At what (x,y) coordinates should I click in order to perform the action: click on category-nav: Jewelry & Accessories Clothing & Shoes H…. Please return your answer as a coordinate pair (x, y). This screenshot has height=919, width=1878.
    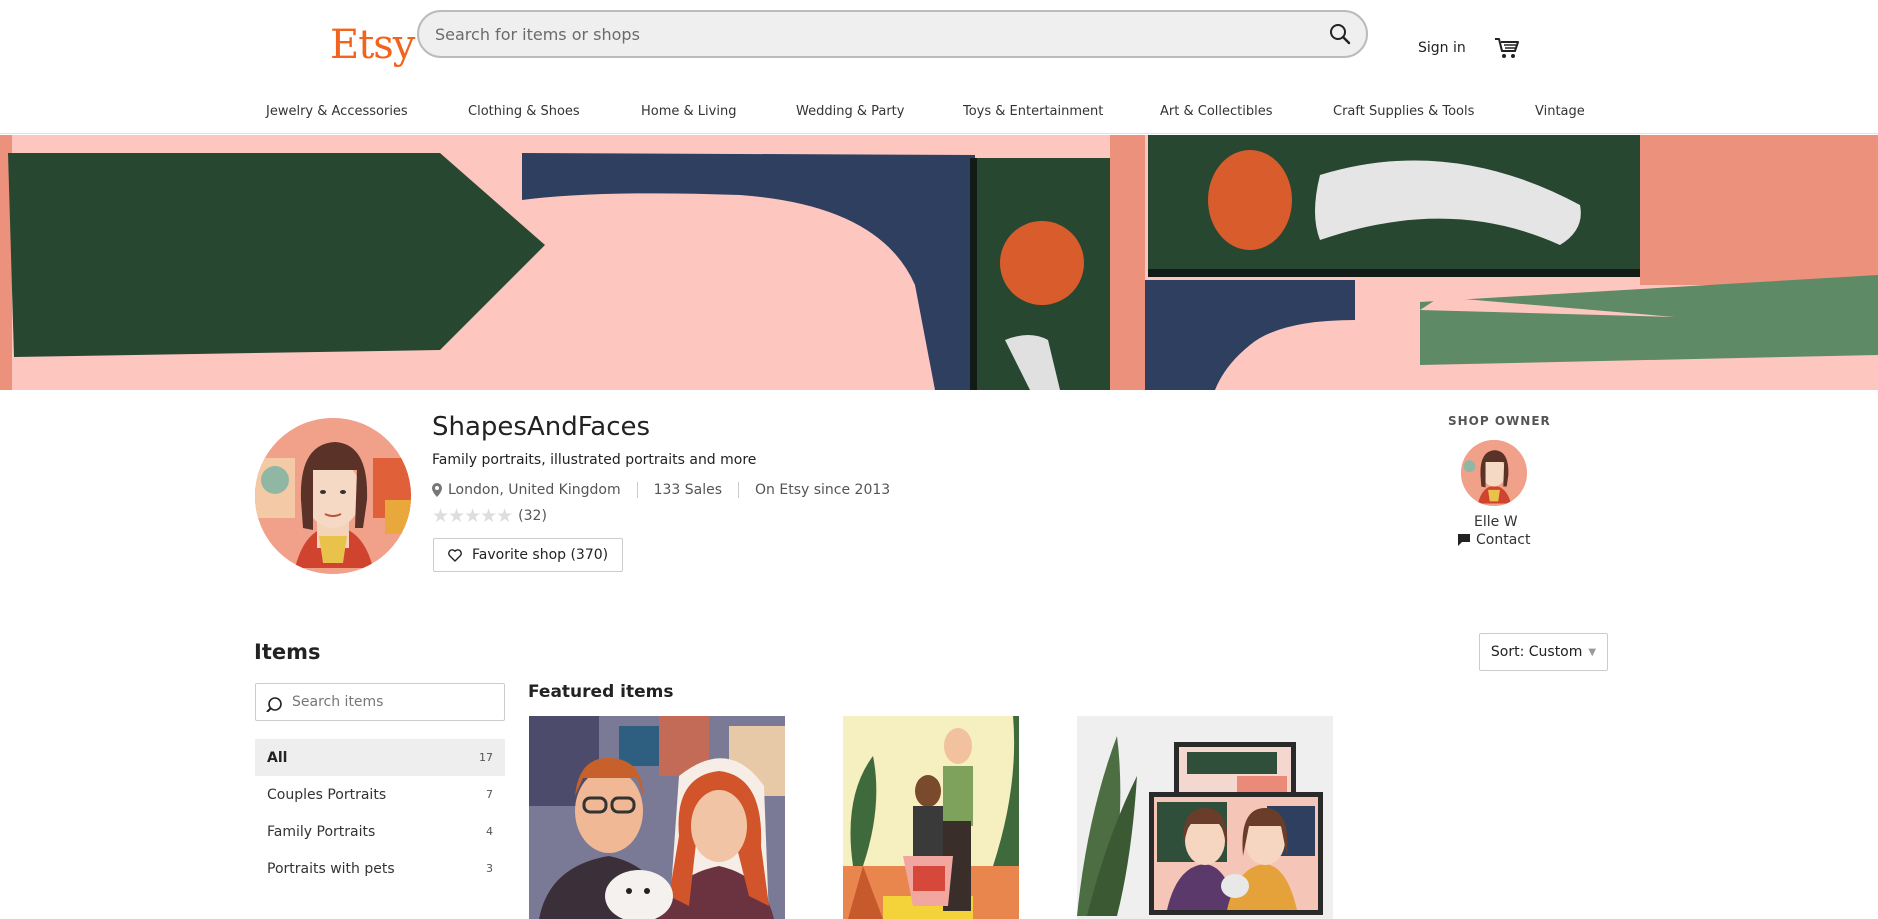
    Looking at the image, I should click on (939, 114).